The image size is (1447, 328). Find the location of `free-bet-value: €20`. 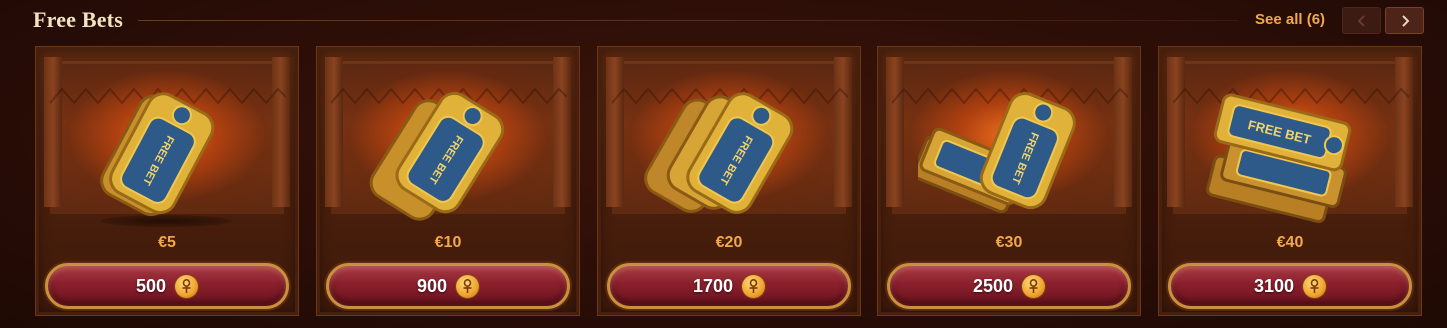

free-bet-value: €20 is located at coordinates (729, 242).